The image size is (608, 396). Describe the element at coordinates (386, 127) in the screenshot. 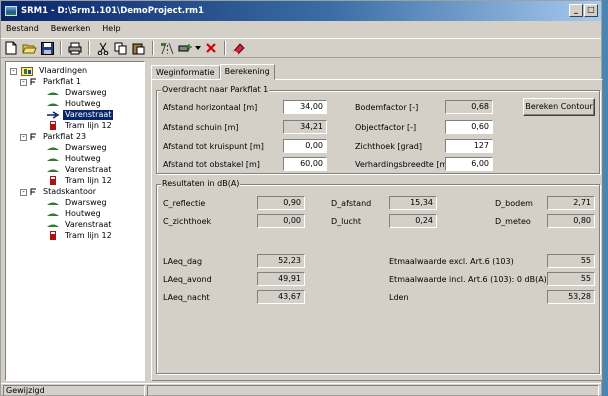

I see `label-objectfactor: Objectfactor [-]` at that location.